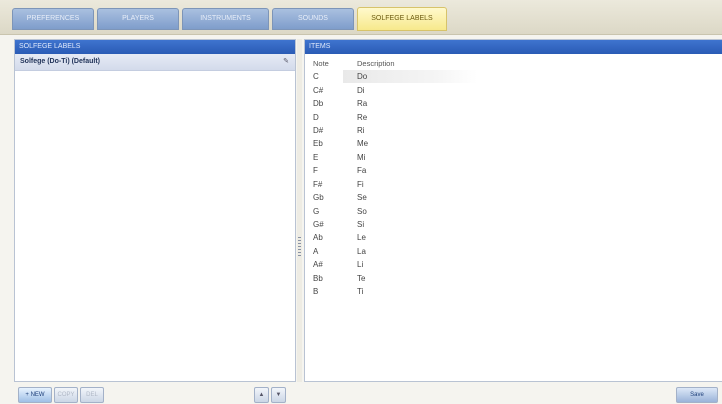 The height and width of the screenshot is (404, 722). Describe the element at coordinates (155, 62) in the screenshot. I see `solfege-set-item: Solfege (Do-Ti) (Default) ✎` at that location.